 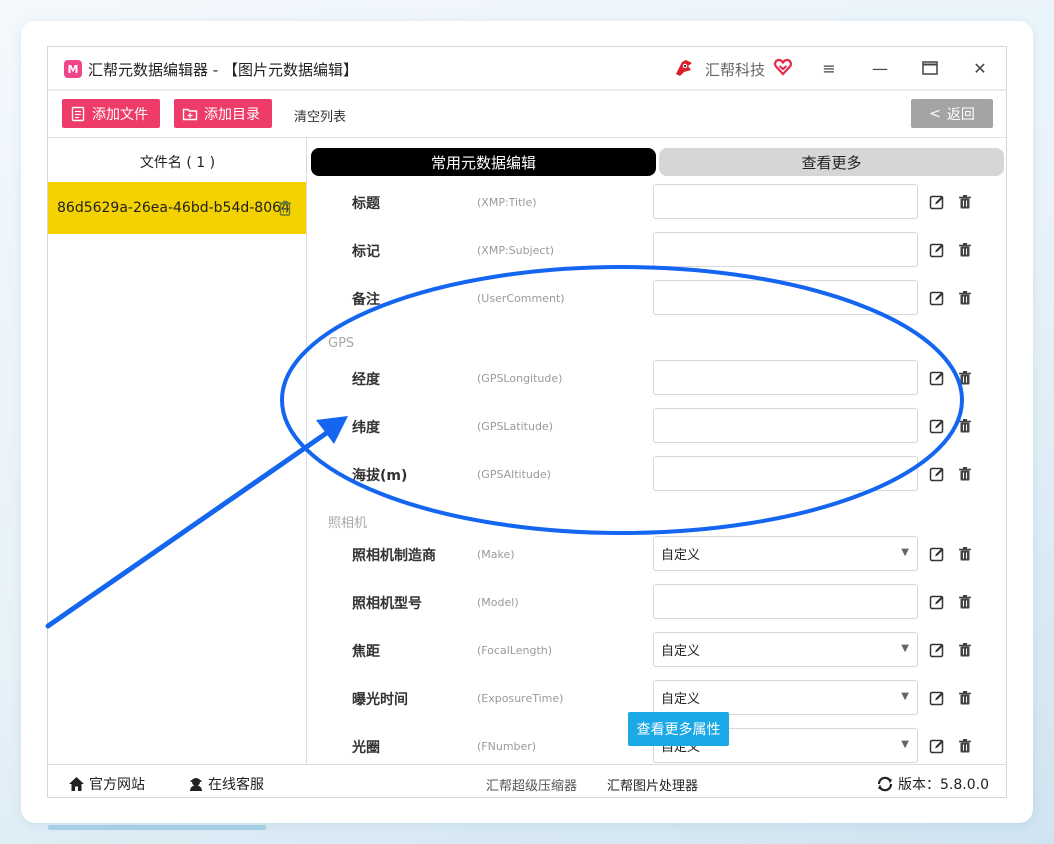 I want to click on file-list-item: 86d5629a-26ea-46bd-b54d-8064, so click(x=177, y=208).